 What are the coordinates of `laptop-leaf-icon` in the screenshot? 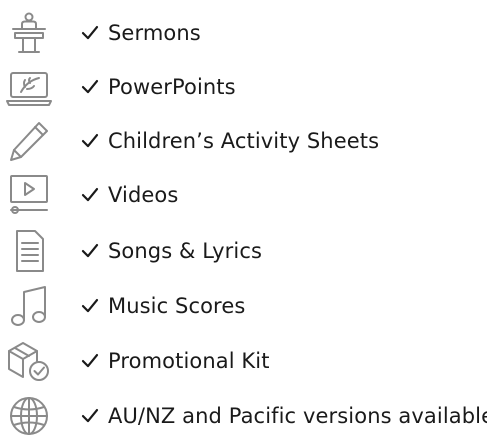 It's located at (29, 87).